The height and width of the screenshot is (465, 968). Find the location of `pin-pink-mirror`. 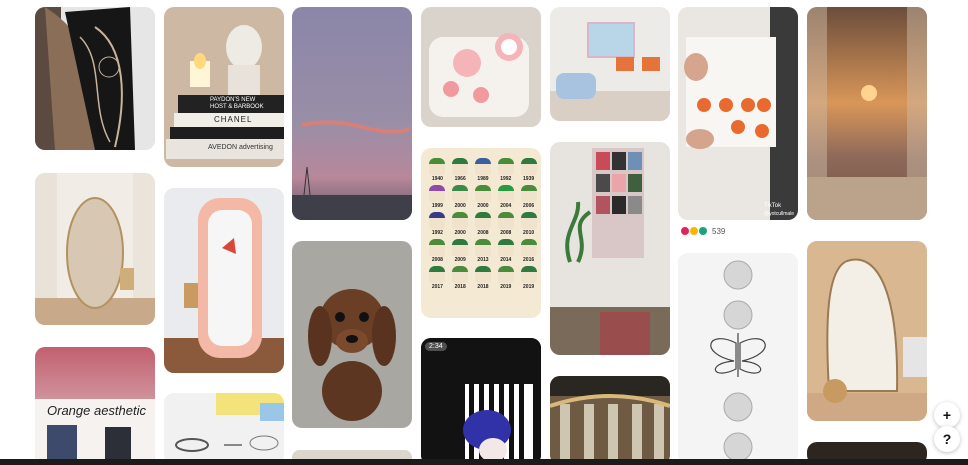

pin-pink-mirror is located at coordinates (224, 280).